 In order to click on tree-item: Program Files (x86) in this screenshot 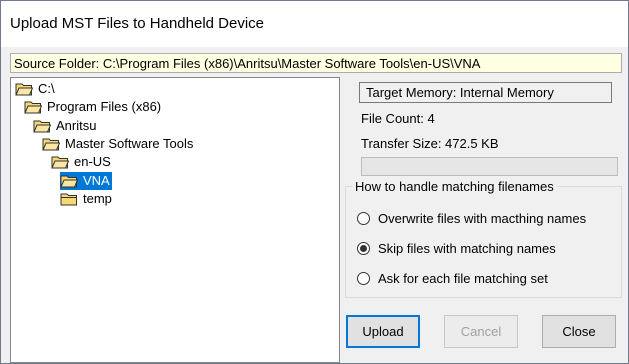, I will do `click(93, 107)`.